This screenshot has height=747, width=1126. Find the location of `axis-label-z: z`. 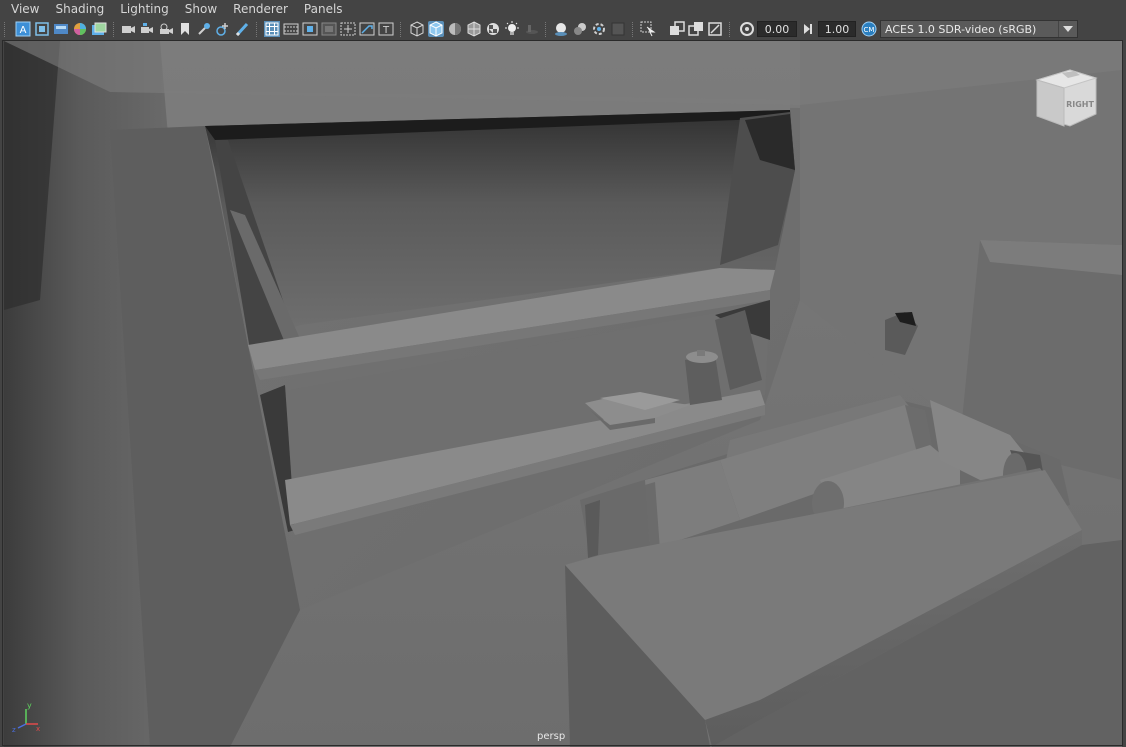

axis-label-z: z is located at coordinates (14, 730).